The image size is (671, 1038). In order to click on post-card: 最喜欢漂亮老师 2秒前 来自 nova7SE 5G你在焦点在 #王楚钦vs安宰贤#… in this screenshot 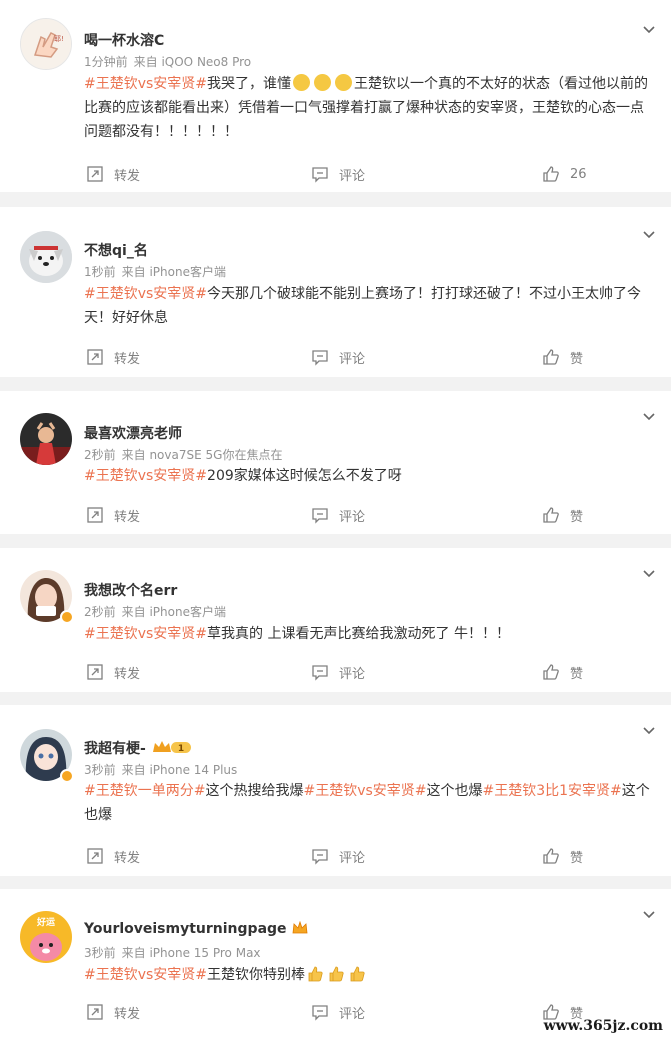, I will do `click(335, 462)`.